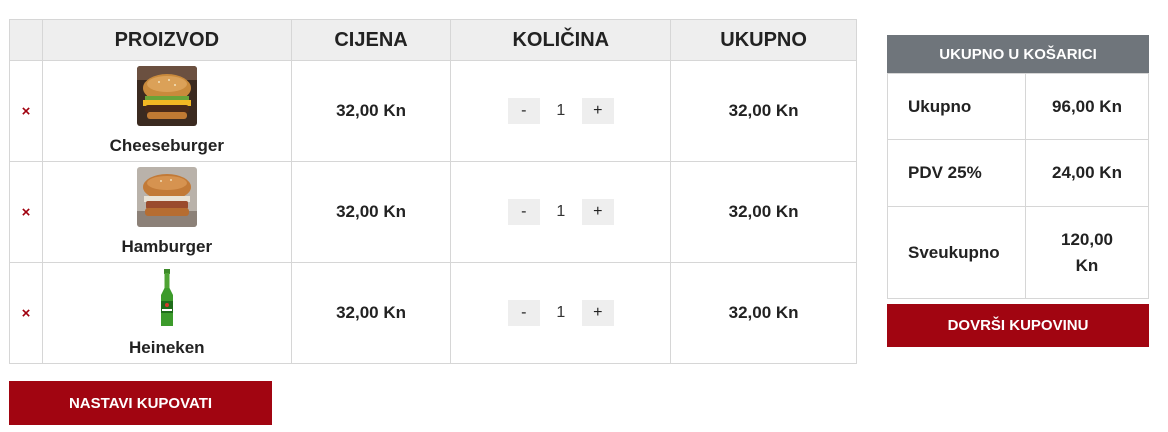 The image size is (1168, 432). What do you see at coordinates (1018, 325) in the screenshot?
I see `checkout-button: DOVRŠI KUPOVINU` at bounding box center [1018, 325].